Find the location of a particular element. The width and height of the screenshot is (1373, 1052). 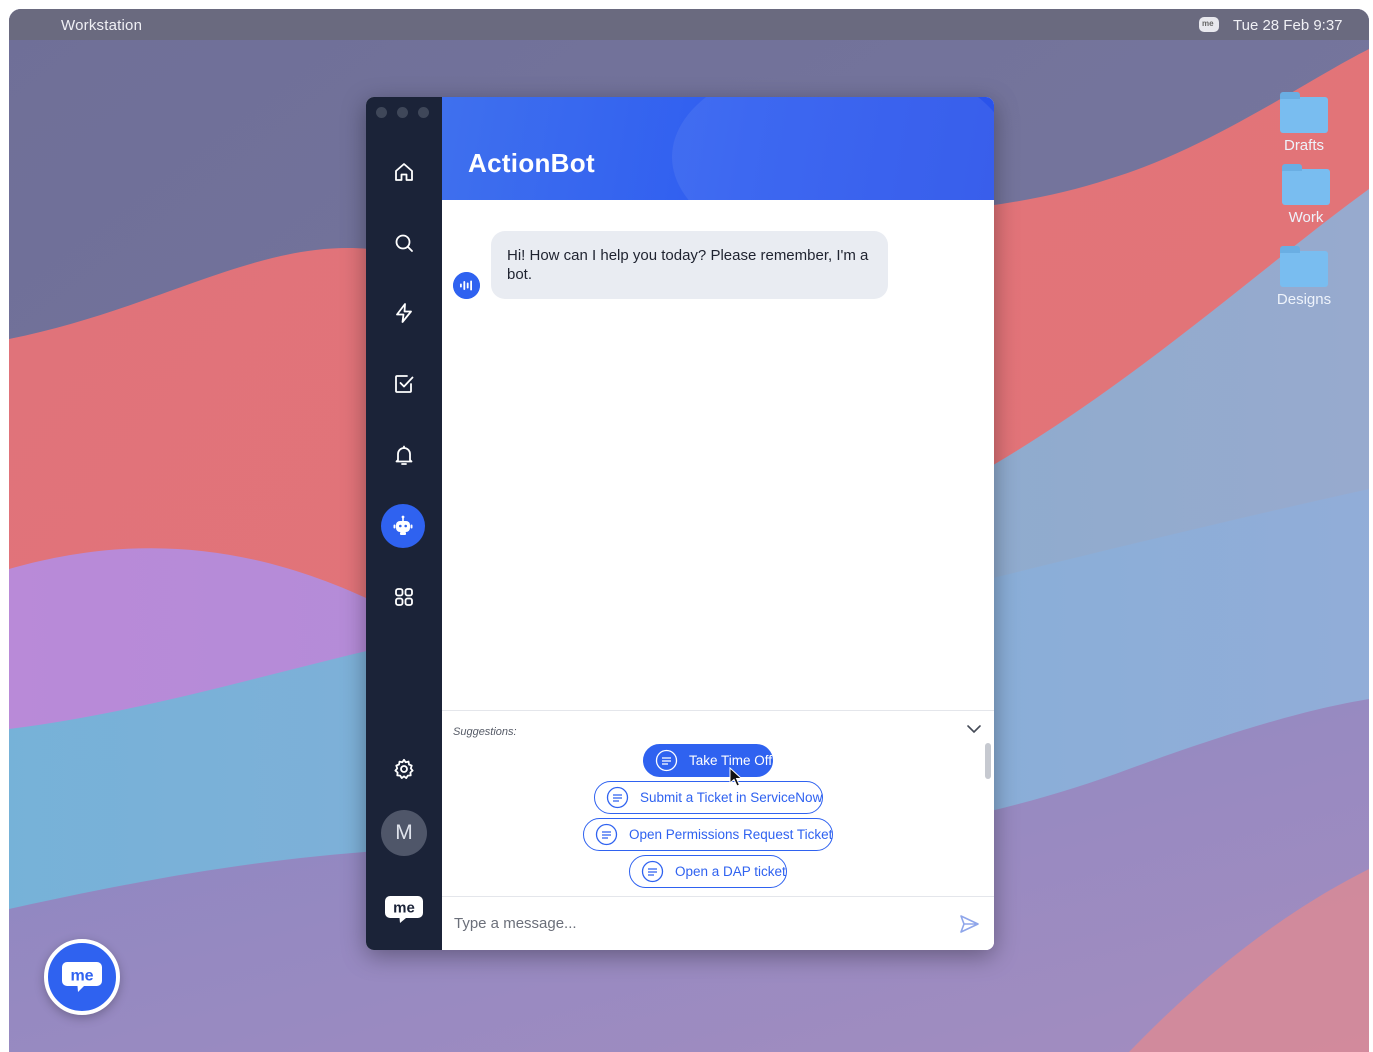

suggestion-submit-servicenow: Submit a Ticket in ServiceNow is located at coordinates (709, 797).